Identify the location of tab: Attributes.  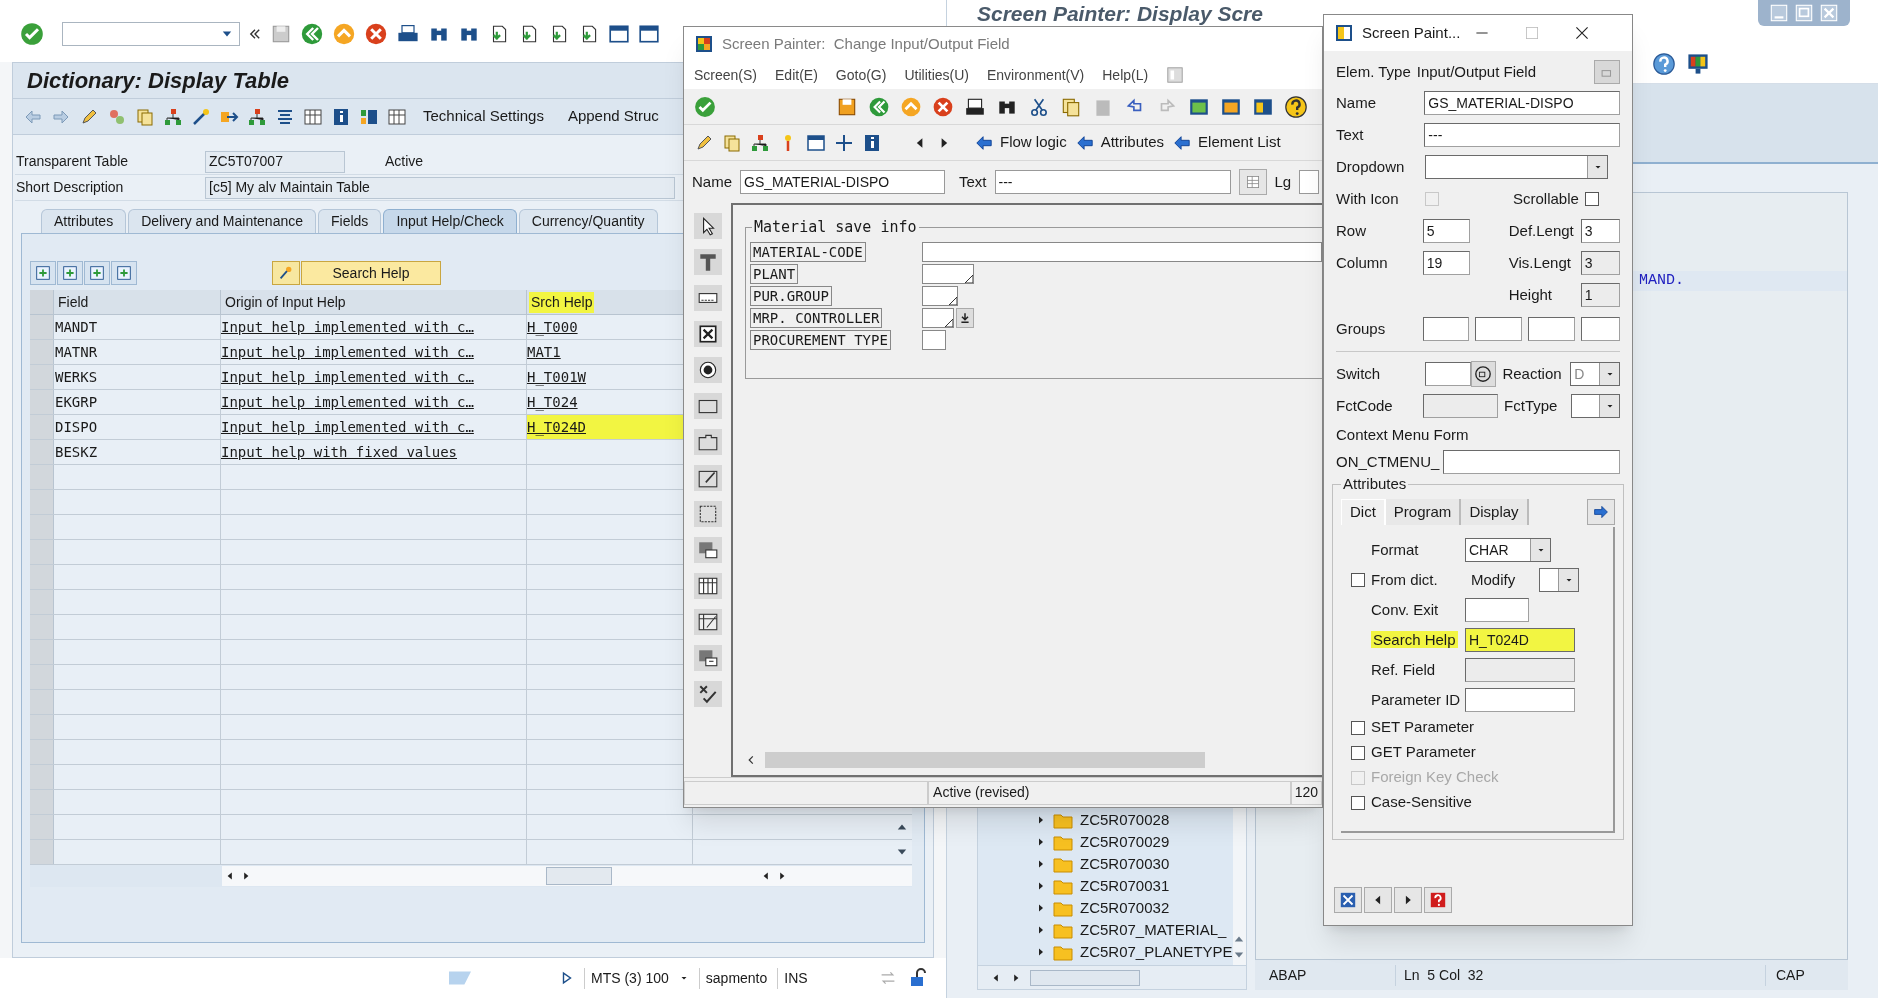
(84, 221).